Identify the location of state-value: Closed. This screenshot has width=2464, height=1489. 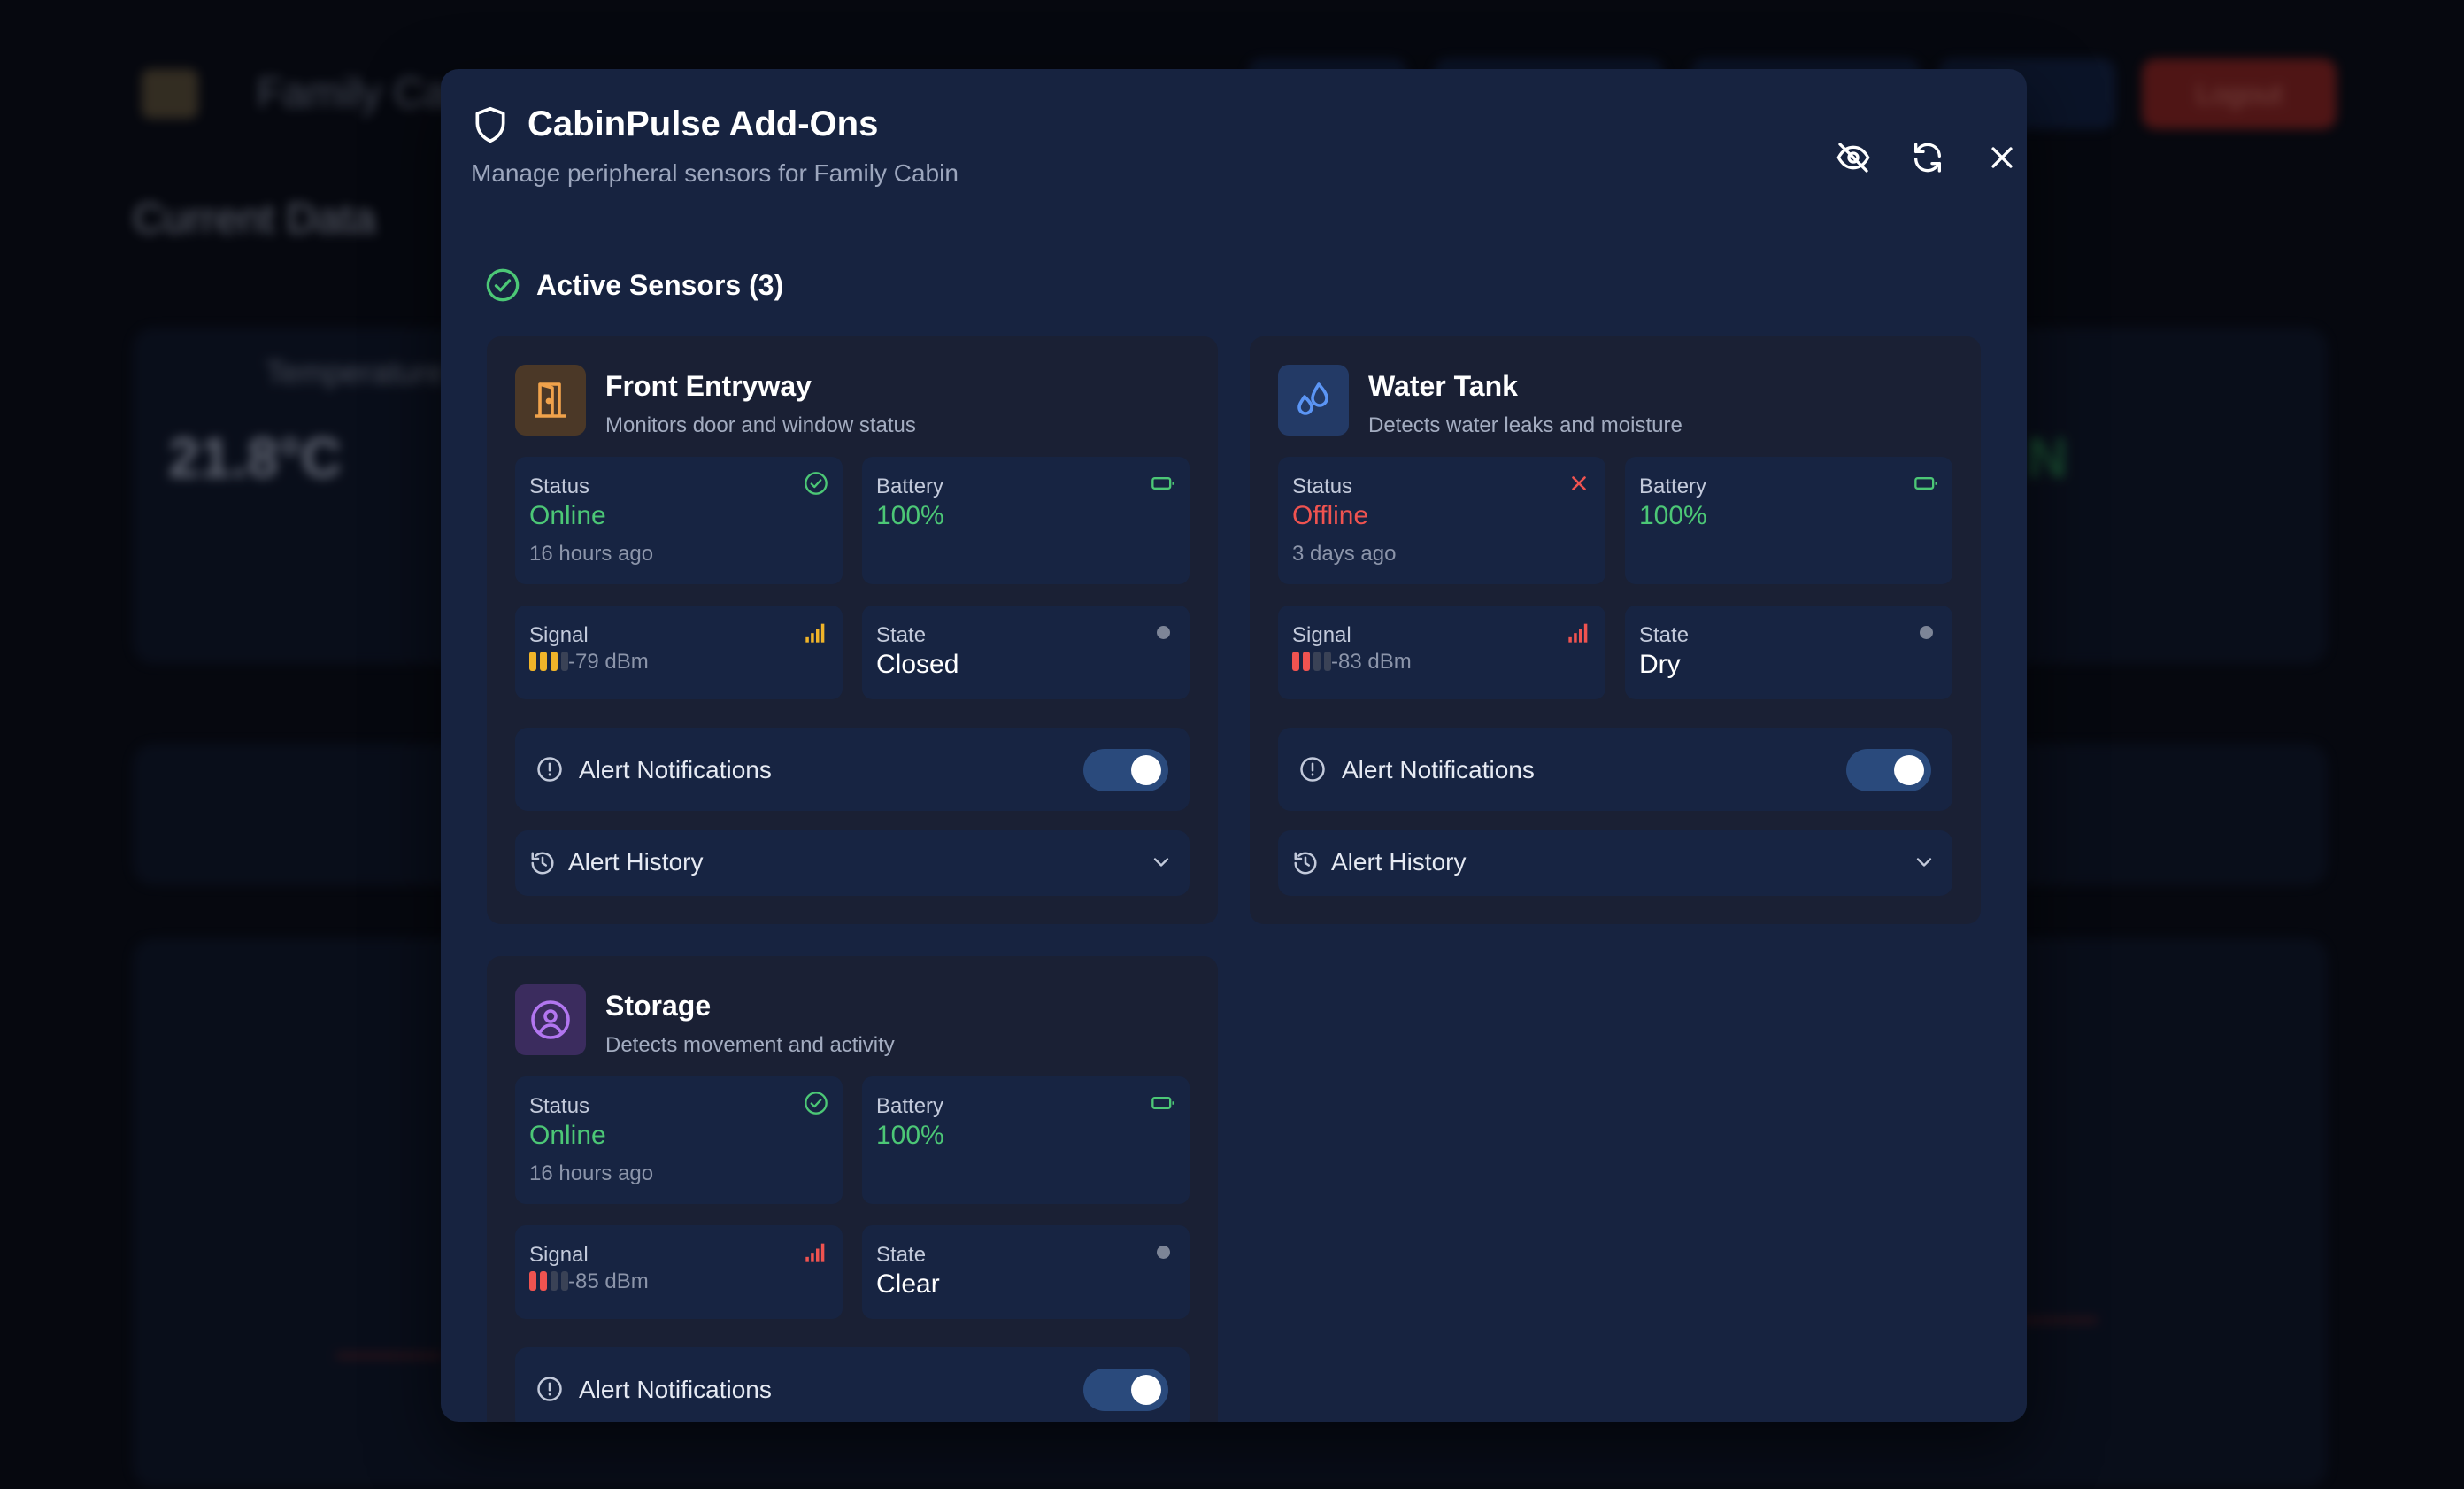
(918, 664).